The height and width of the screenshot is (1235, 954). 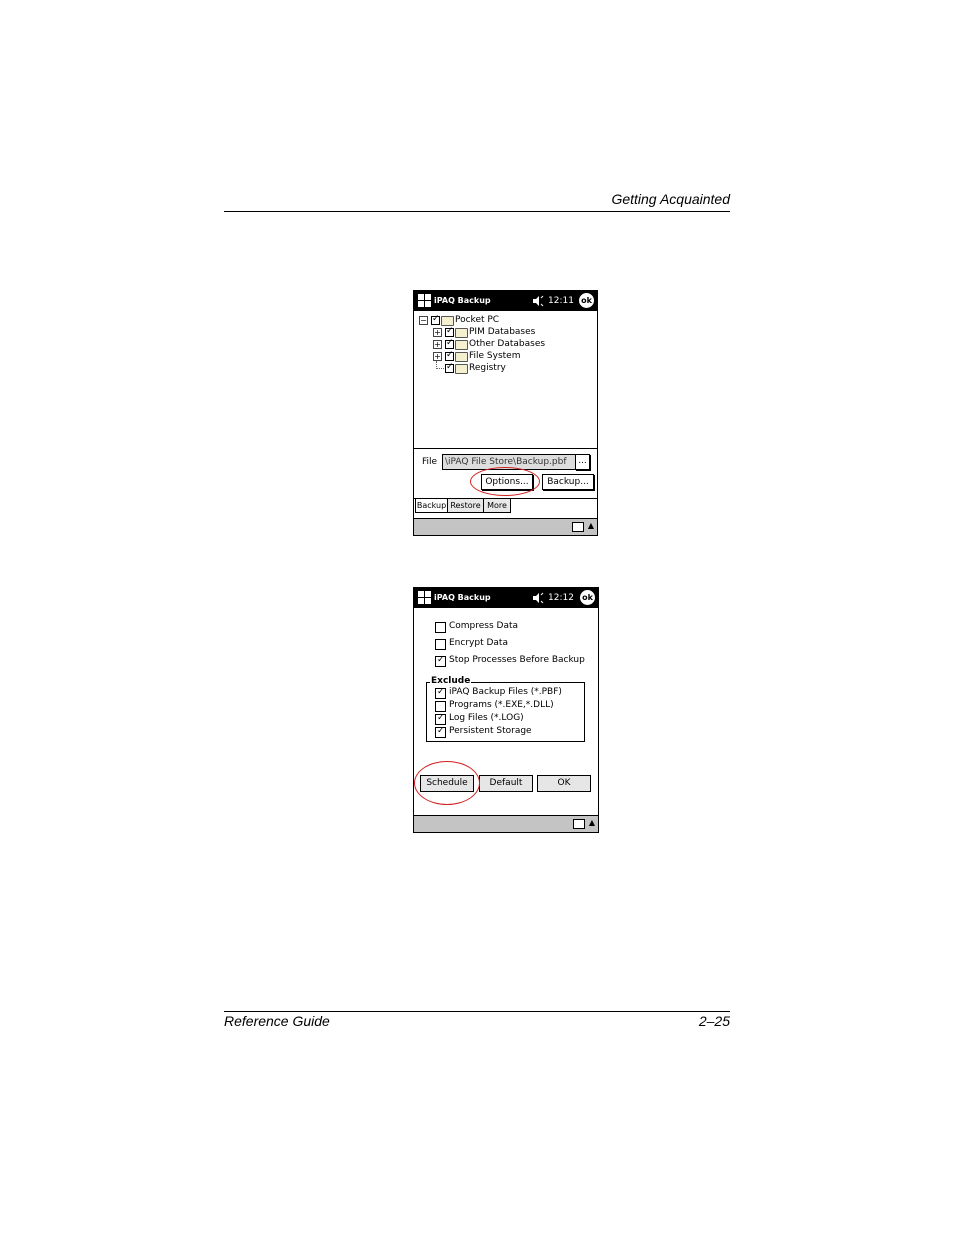 I want to click on footer-rule, so click(x=477, y=1011).